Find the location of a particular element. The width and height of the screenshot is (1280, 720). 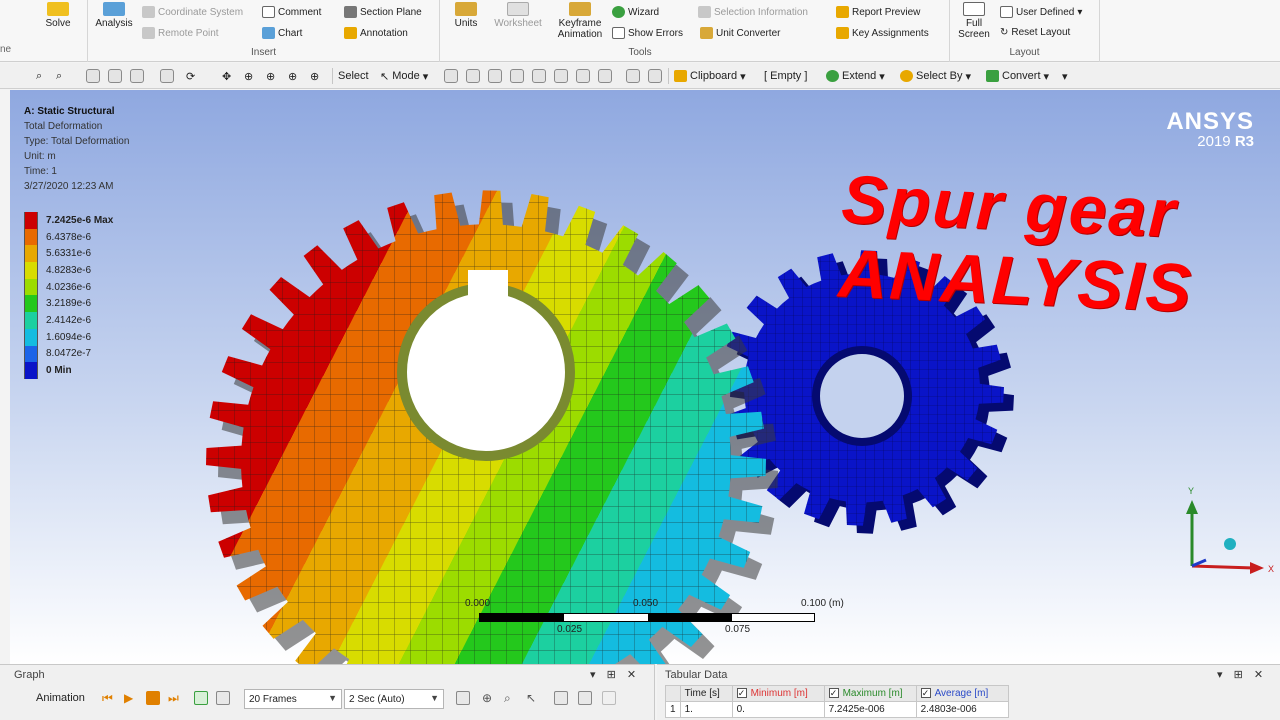

extend-button: Extend ▾ is located at coordinates (855, 76).